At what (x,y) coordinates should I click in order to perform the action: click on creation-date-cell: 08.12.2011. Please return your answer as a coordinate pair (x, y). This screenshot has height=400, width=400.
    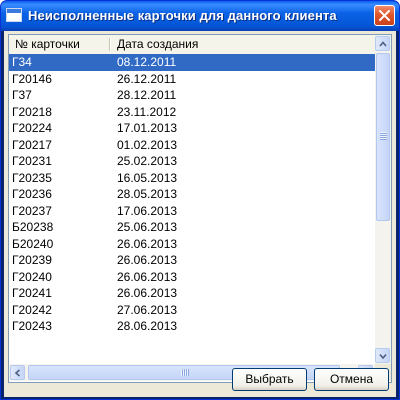
    Looking at the image, I should click on (147, 62).